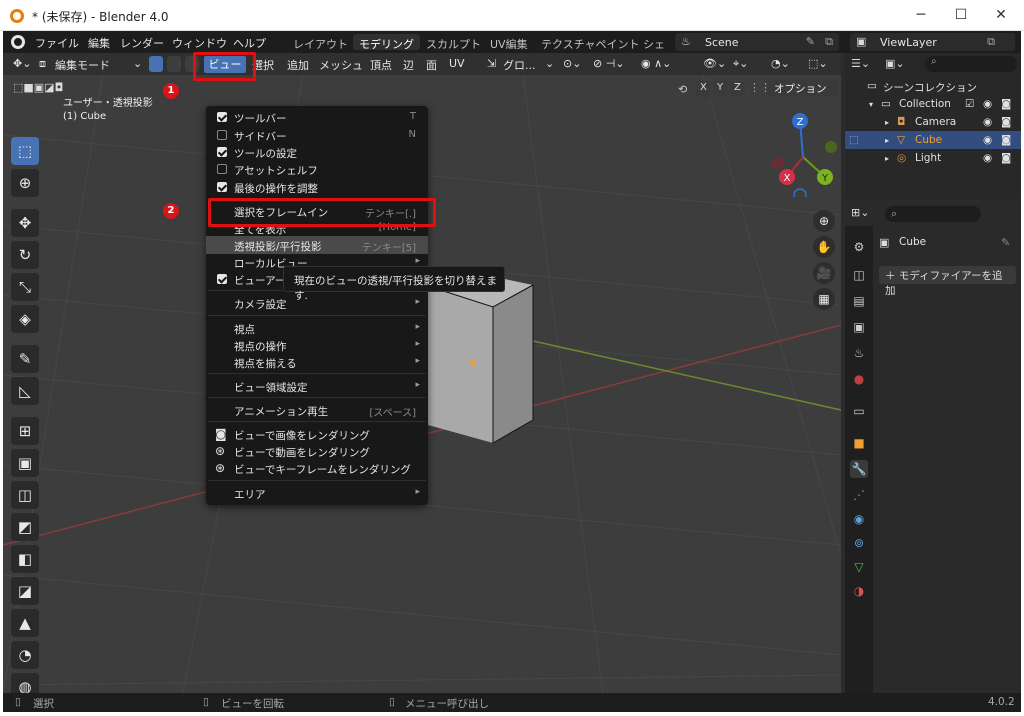 The image size is (1024, 716). Describe the element at coordinates (932, 42) in the screenshot. I see `view-layer-selector: ▣ ViewLayer ⧉` at that location.